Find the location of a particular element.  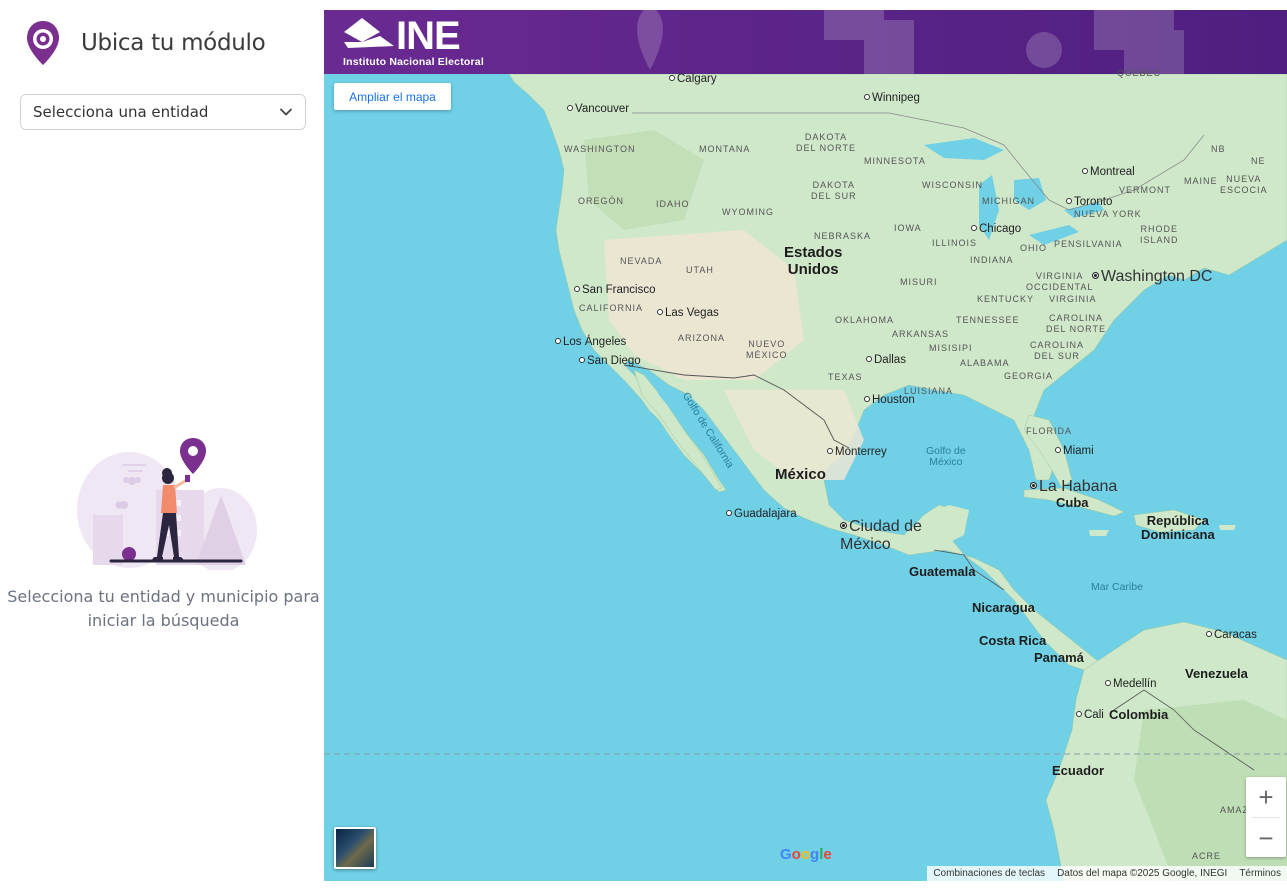

map-label-michigan: MICHIGAN is located at coordinates (1008, 201).